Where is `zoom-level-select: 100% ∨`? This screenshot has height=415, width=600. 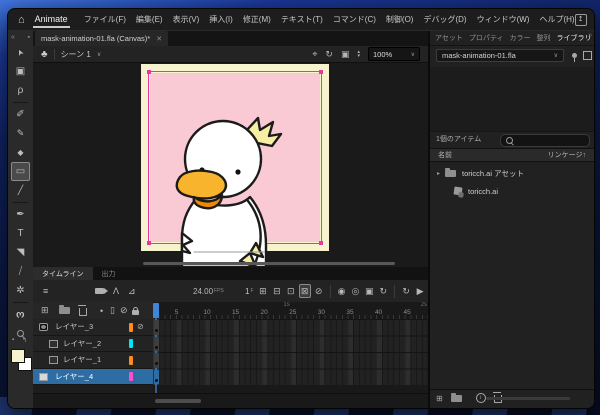 zoom-level-select: 100% ∨ is located at coordinates (394, 54).